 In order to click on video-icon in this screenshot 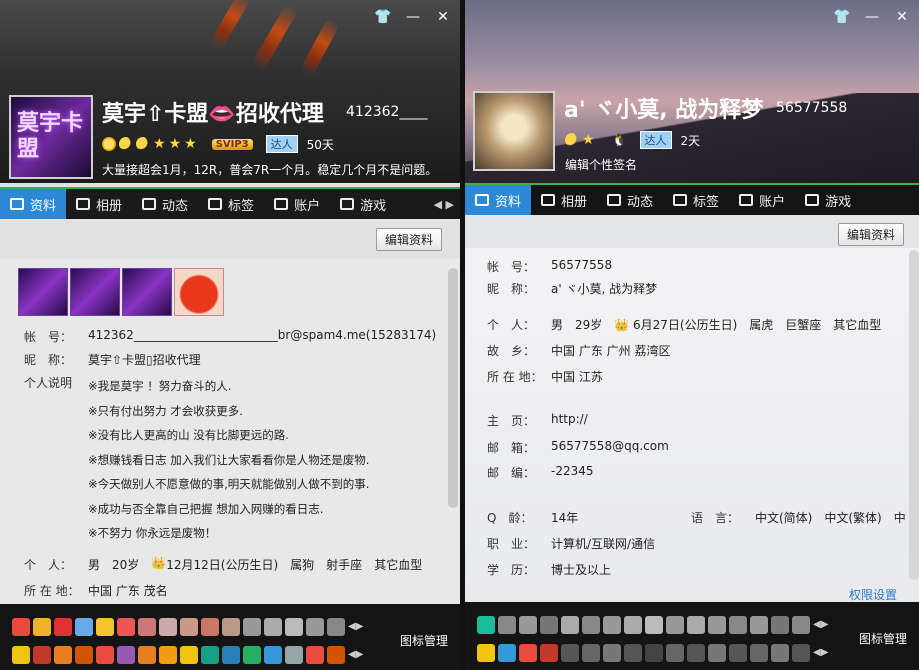, I will do `click(315, 655)`.